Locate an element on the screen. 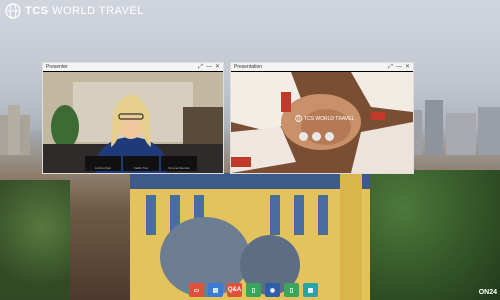 The image size is (500, 300). presenter-panel-title: Presenter is located at coordinates (57, 67).